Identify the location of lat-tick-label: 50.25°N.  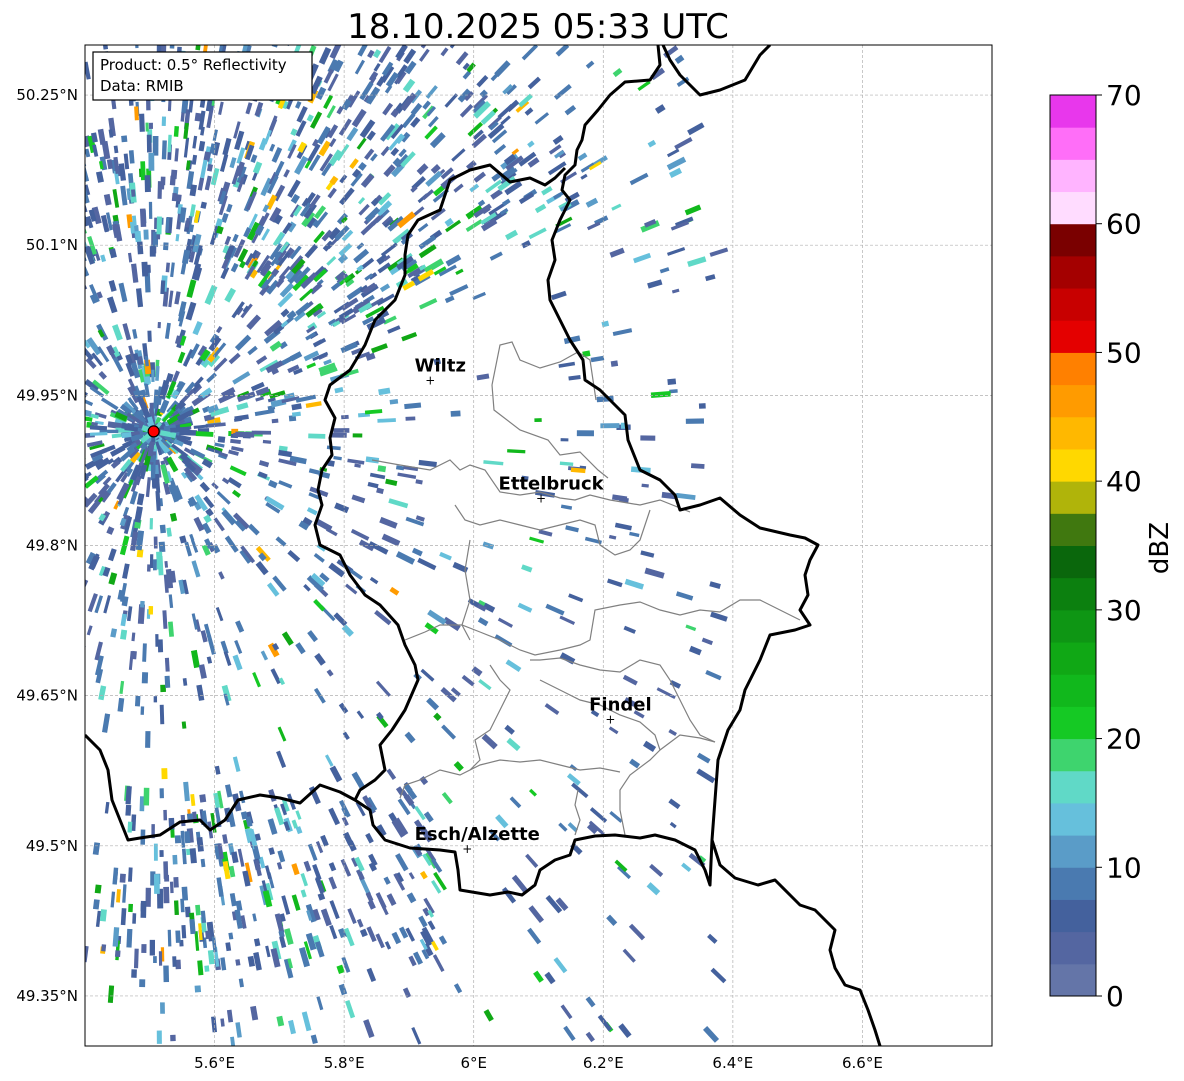
(47, 95).